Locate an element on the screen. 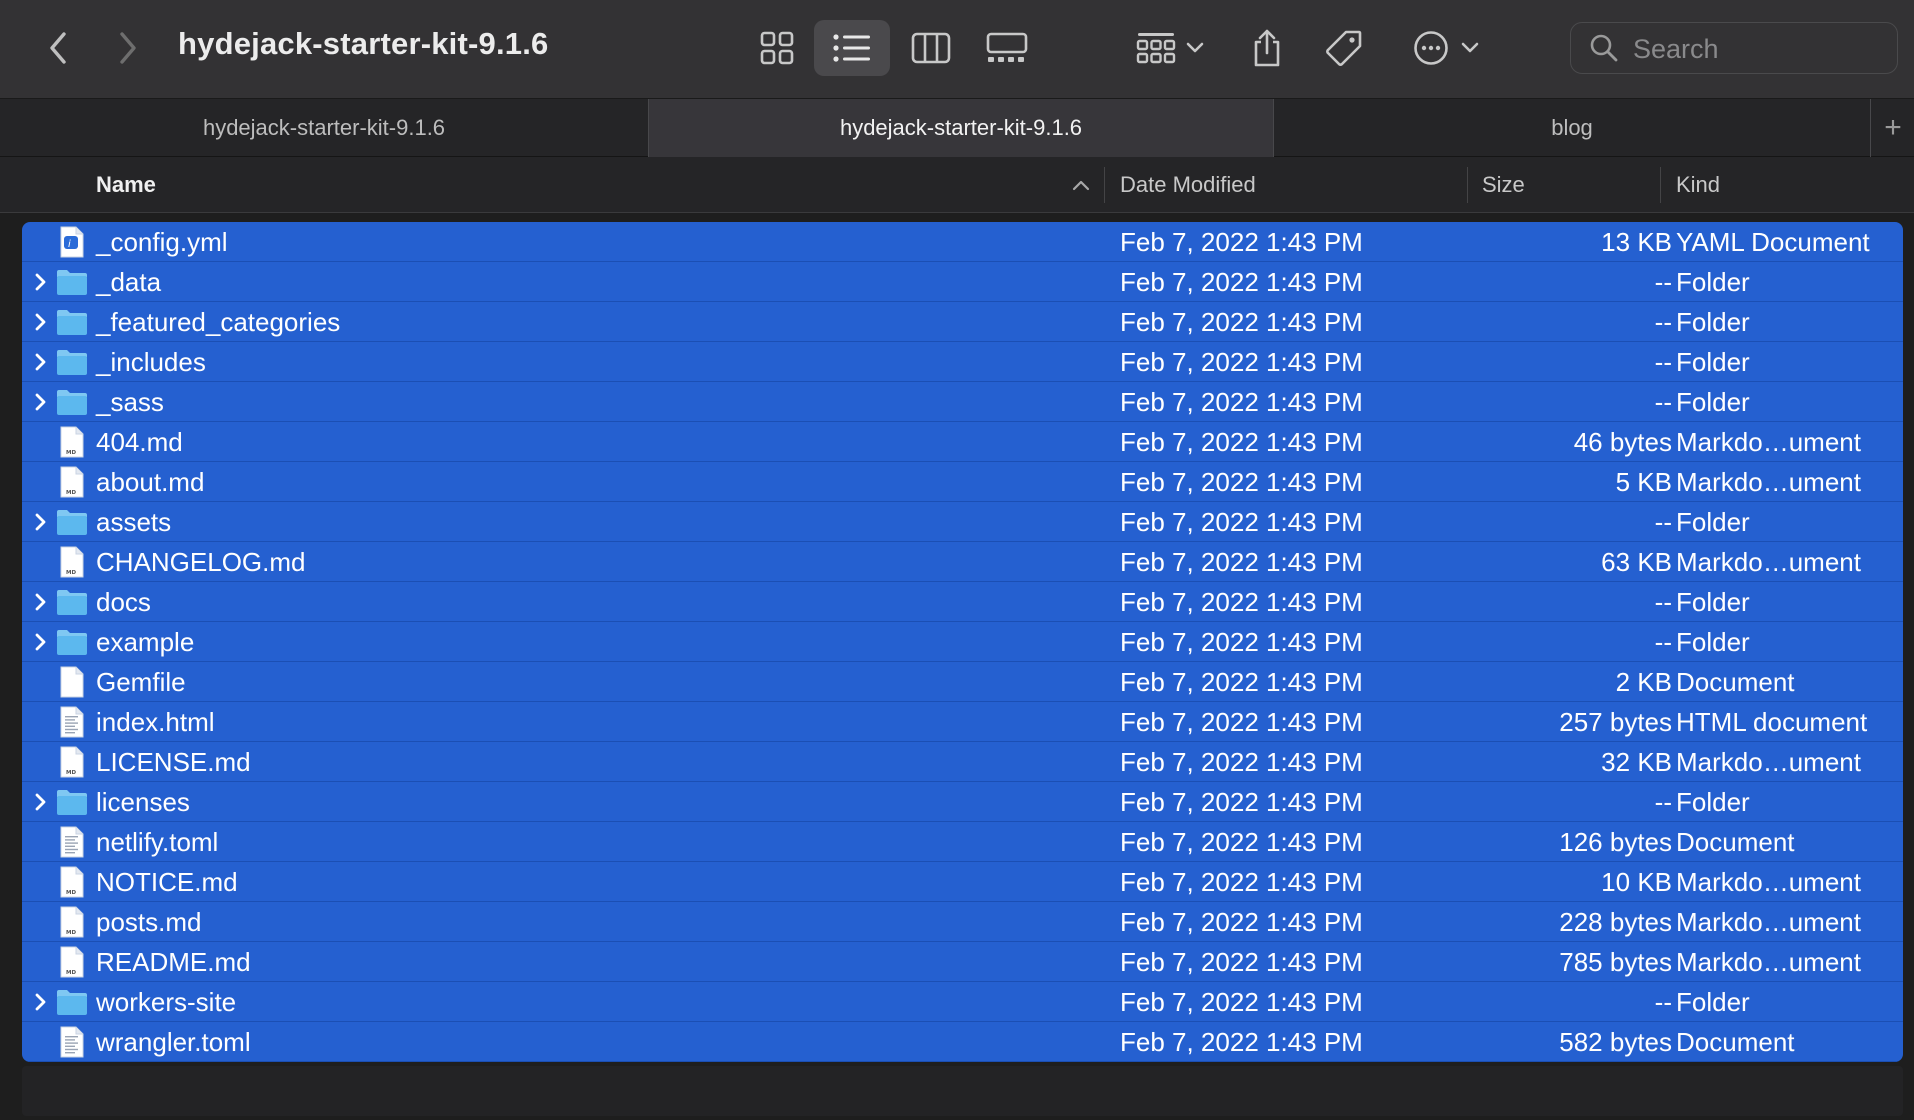  table-row: Gemfile Feb 7, 2022 1:43 PM 2 KB Document is located at coordinates (962, 682).